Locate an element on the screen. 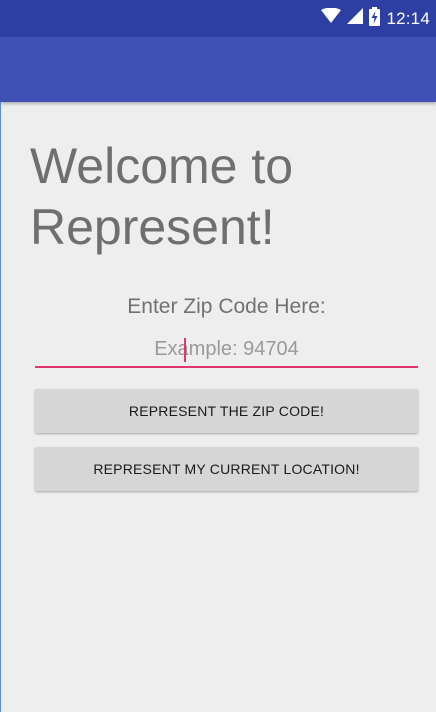  status-icons: 12:14 is located at coordinates (375, 18).